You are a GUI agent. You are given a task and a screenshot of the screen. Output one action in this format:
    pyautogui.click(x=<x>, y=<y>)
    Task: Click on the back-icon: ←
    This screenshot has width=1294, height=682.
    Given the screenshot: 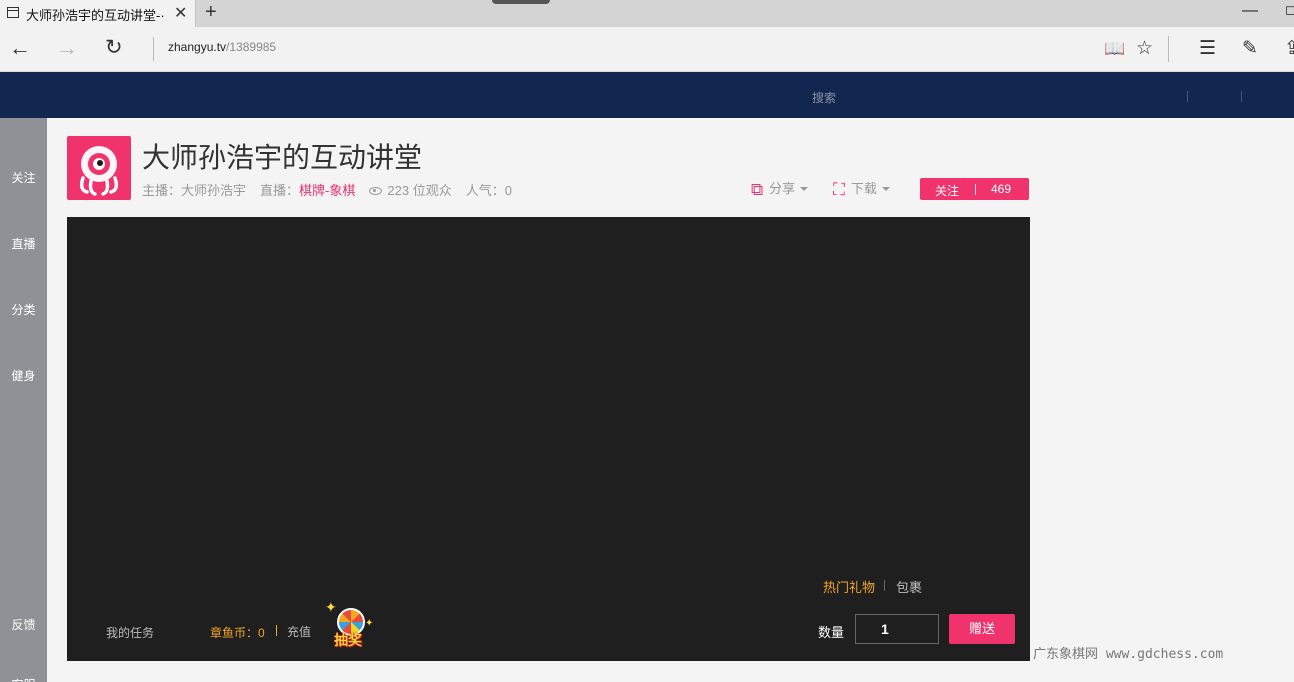 What is the action you would take?
    pyautogui.click(x=20, y=48)
    